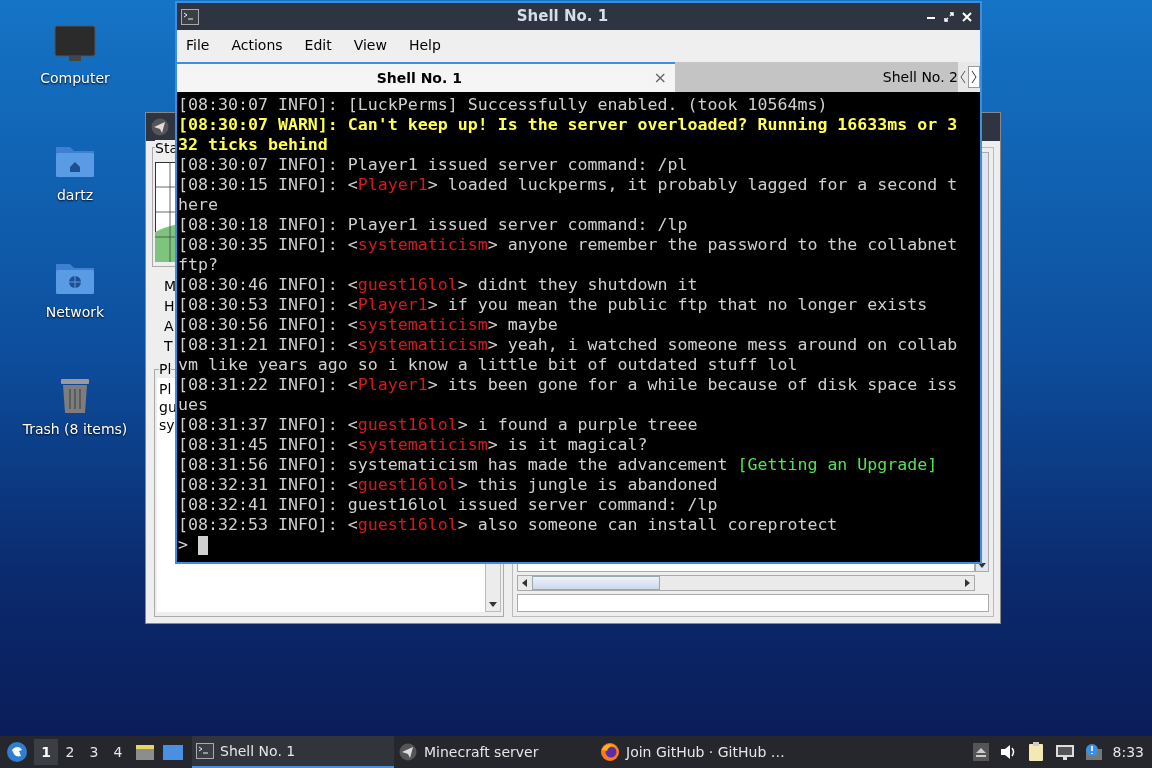  I want to click on desktop-icon, so click(173, 752).